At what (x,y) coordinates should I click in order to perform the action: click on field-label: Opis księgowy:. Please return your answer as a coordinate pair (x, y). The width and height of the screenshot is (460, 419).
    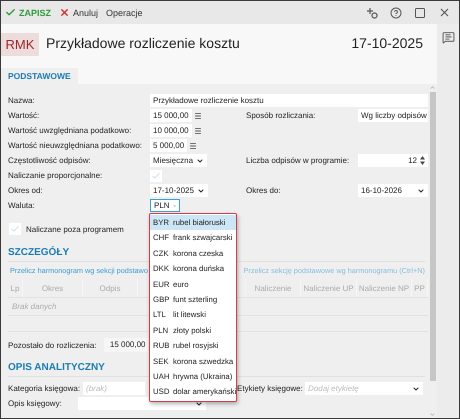
    Looking at the image, I should click on (35, 403).